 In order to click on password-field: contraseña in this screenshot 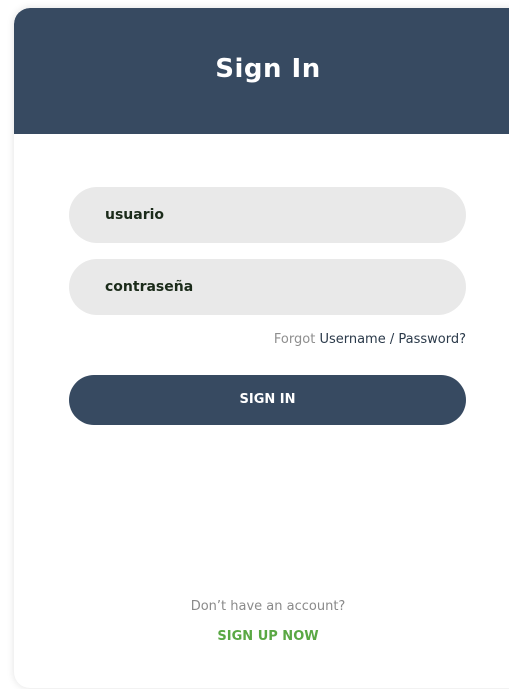, I will do `click(267, 287)`.